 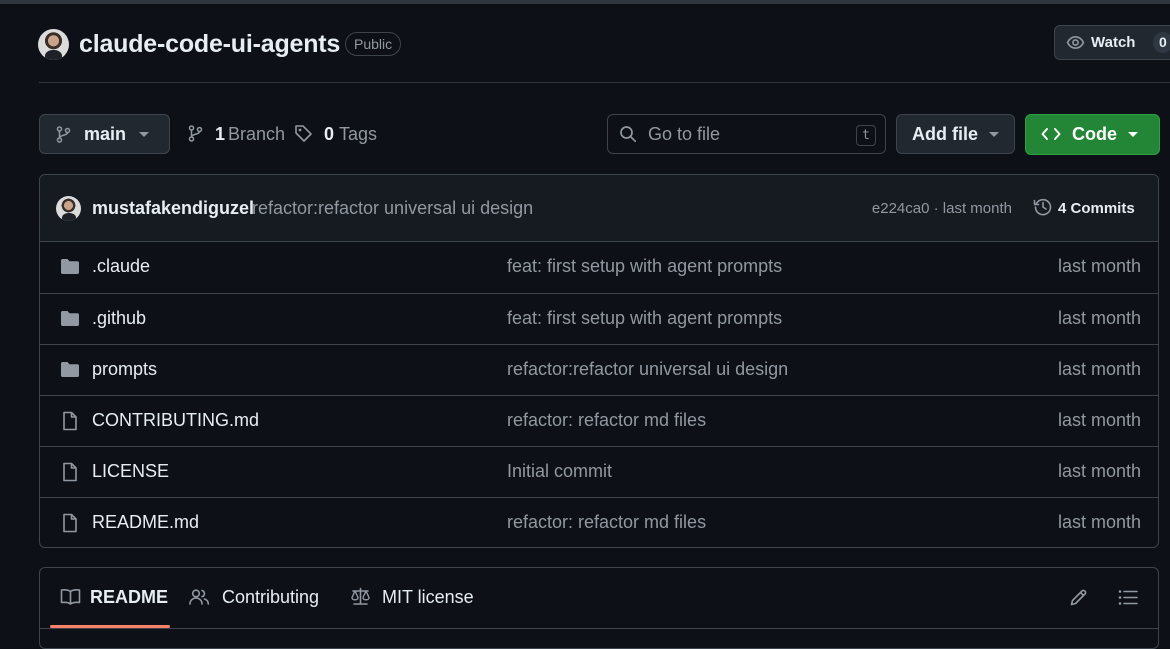 What do you see at coordinates (209, 44) in the screenshot?
I see `repo-name: claude-code-ui-agents` at bounding box center [209, 44].